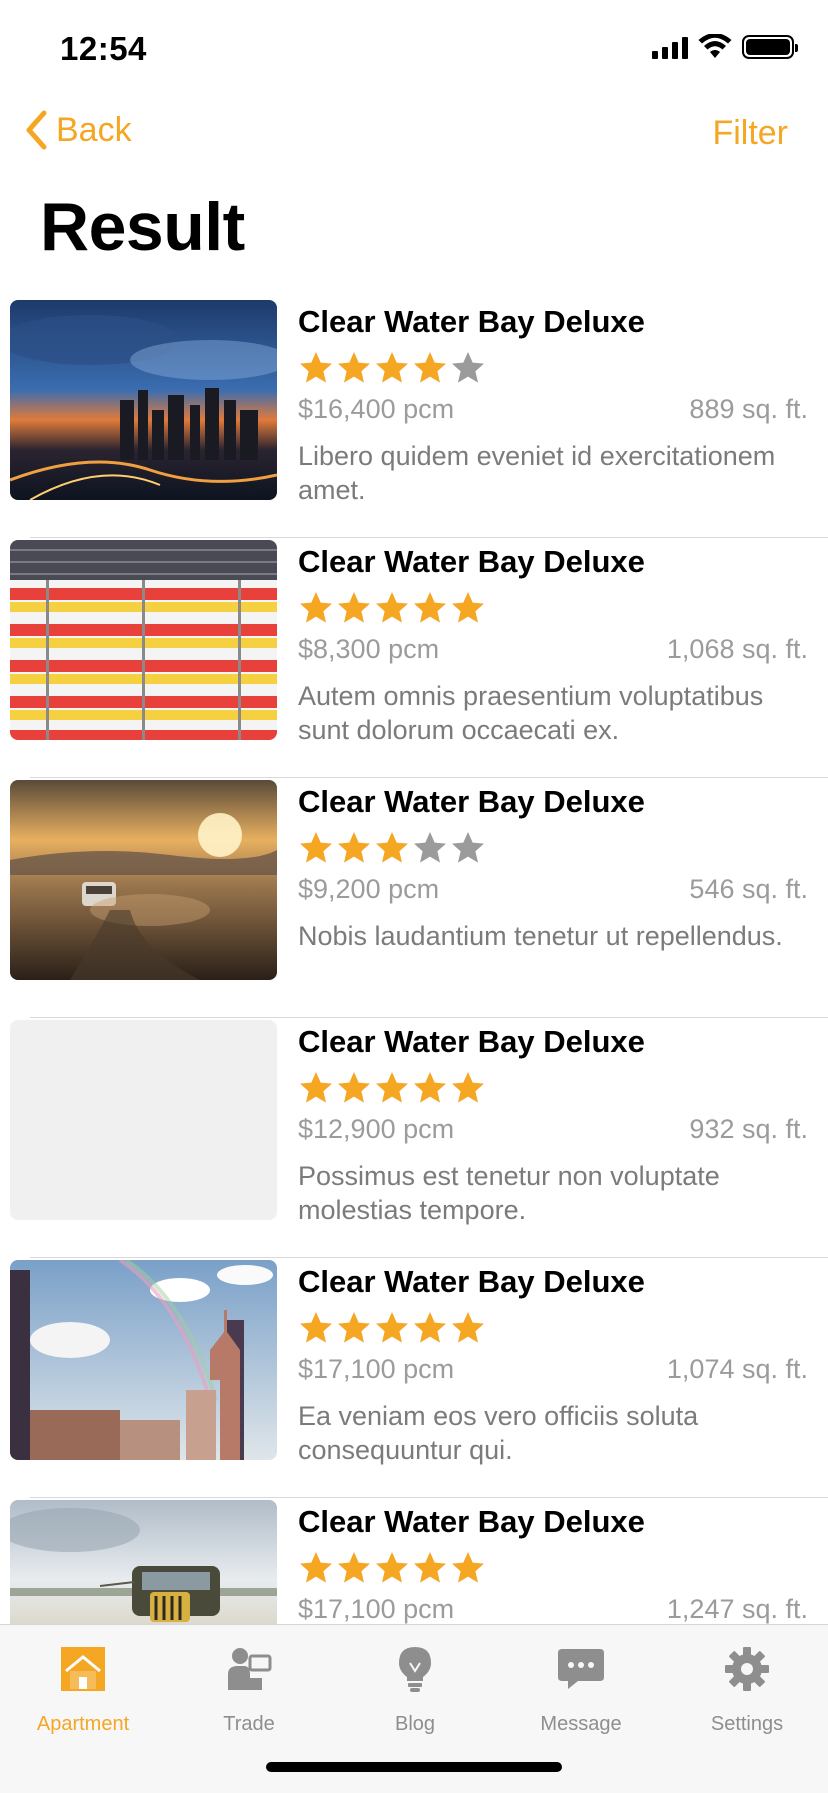  Describe the element at coordinates (670, 47) in the screenshot. I see `signal-icon` at that location.